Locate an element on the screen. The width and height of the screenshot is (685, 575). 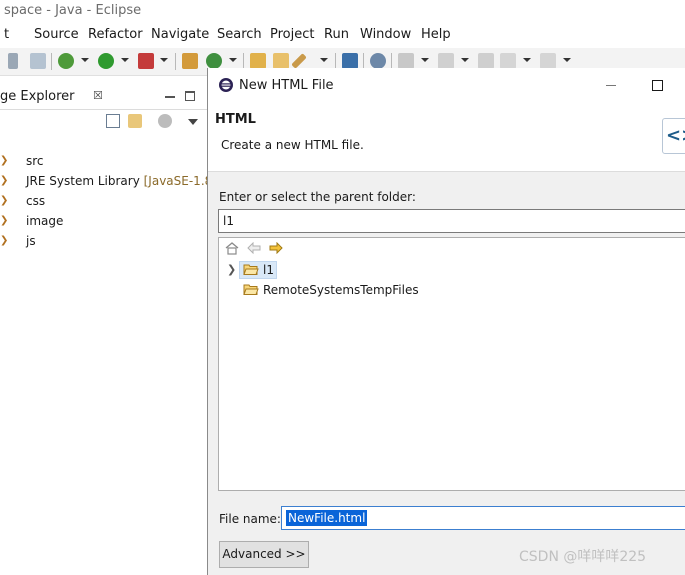
tree-item-label: css is located at coordinates (36, 201).